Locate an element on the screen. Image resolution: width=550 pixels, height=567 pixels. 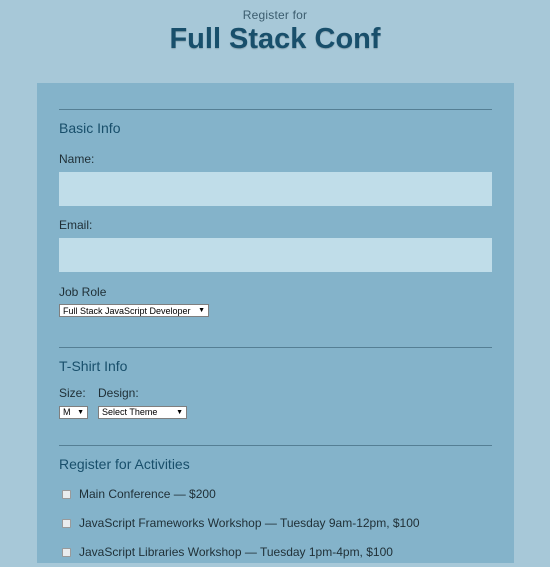
activities-legend: Register for Activities is located at coordinates (124, 463).